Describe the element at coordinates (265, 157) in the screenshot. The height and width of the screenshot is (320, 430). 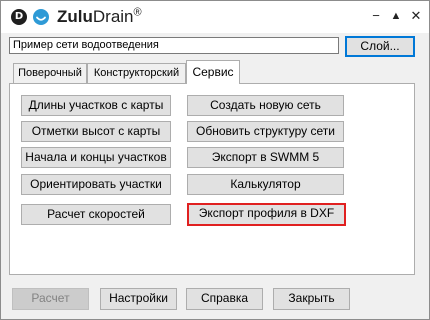
I see `export-swmm-button: Экспорт в SWMM 5` at that location.